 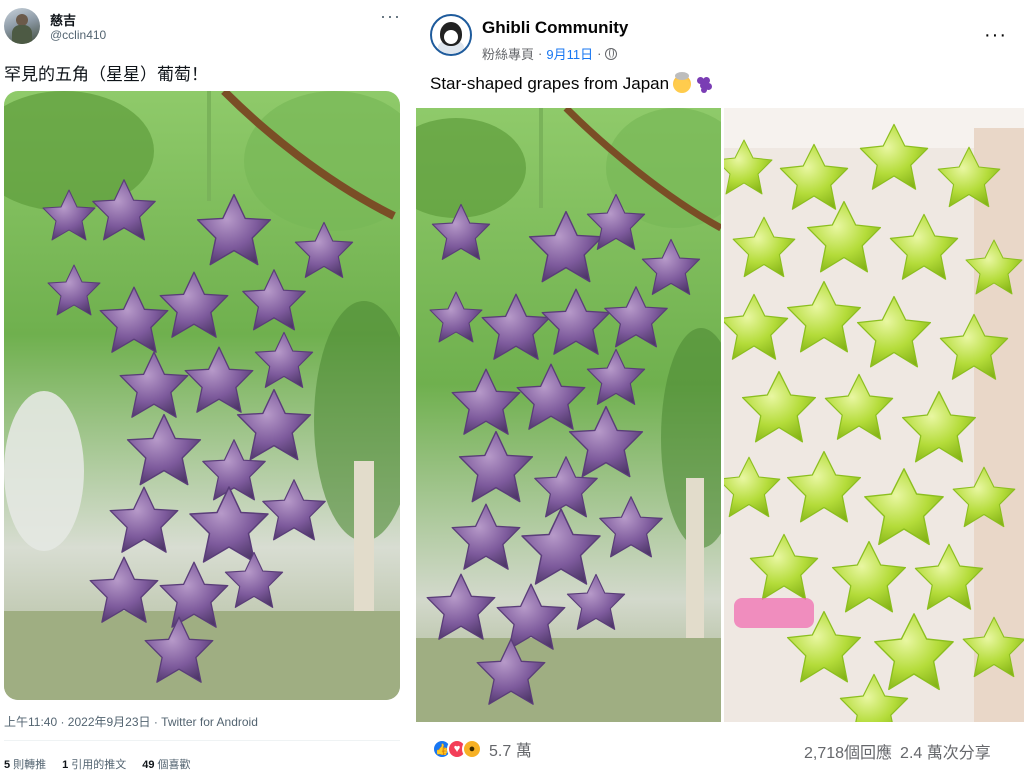 What do you see at coordinates (106, 74) in the screenshot?
I see `tweet-text: 罕見的五角（星星）葡萄！` at bounding box center [106, 74].